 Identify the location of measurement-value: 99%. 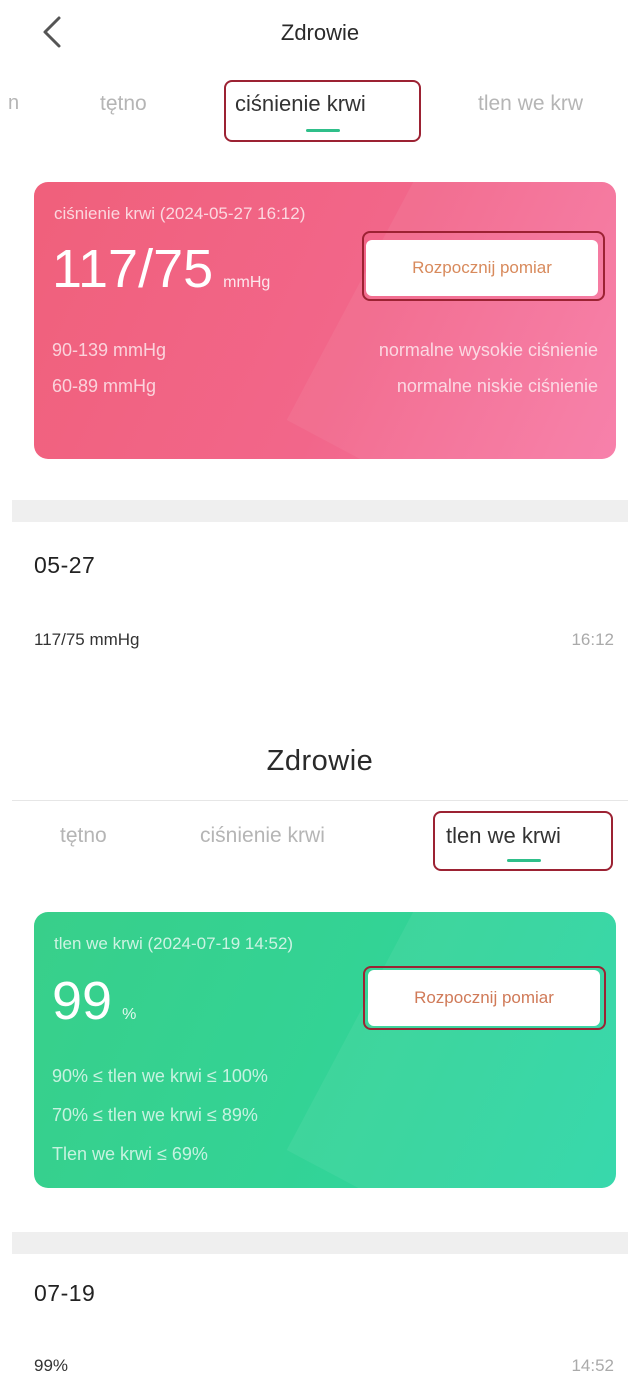
(94, 1001).